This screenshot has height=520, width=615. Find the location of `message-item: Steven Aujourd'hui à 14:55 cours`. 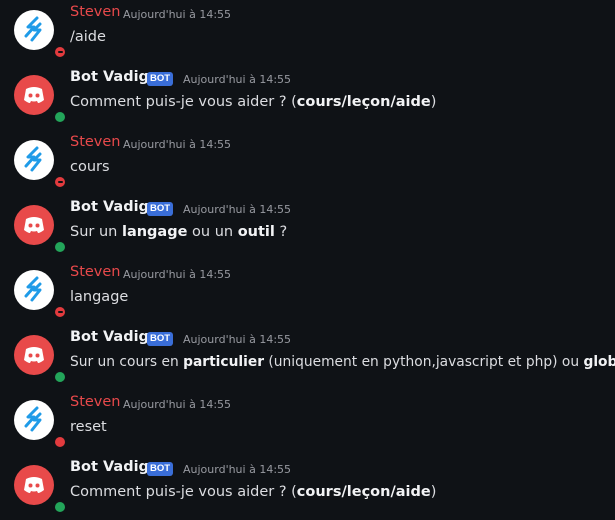

message-item: Steven Aujourd'hui à 14:55 cours is located at coordinates (307, 162).